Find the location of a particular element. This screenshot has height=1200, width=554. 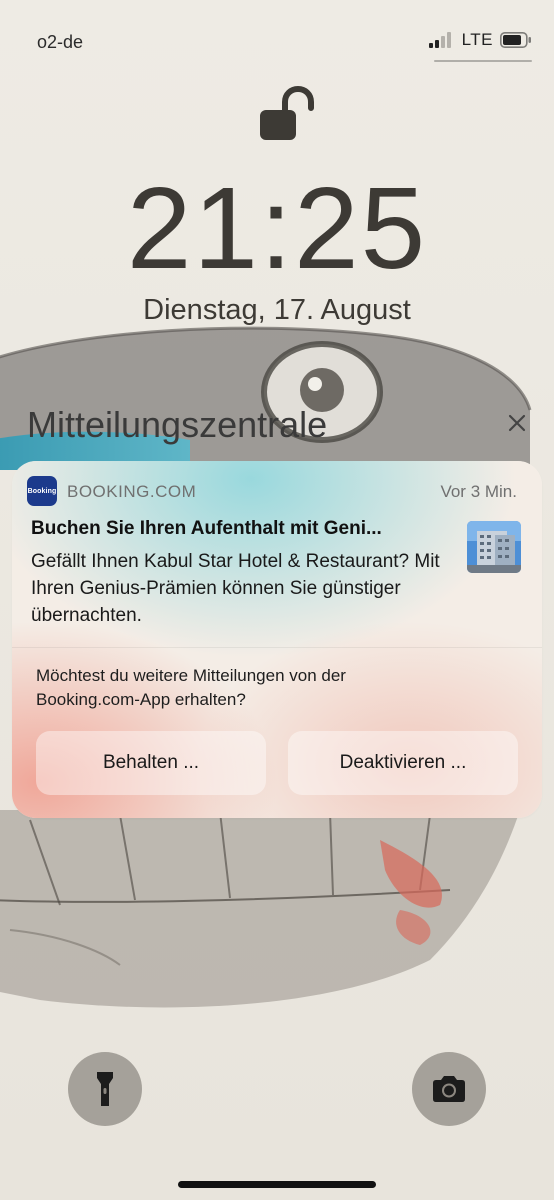

close-icon is located at coordinates (517, 423).